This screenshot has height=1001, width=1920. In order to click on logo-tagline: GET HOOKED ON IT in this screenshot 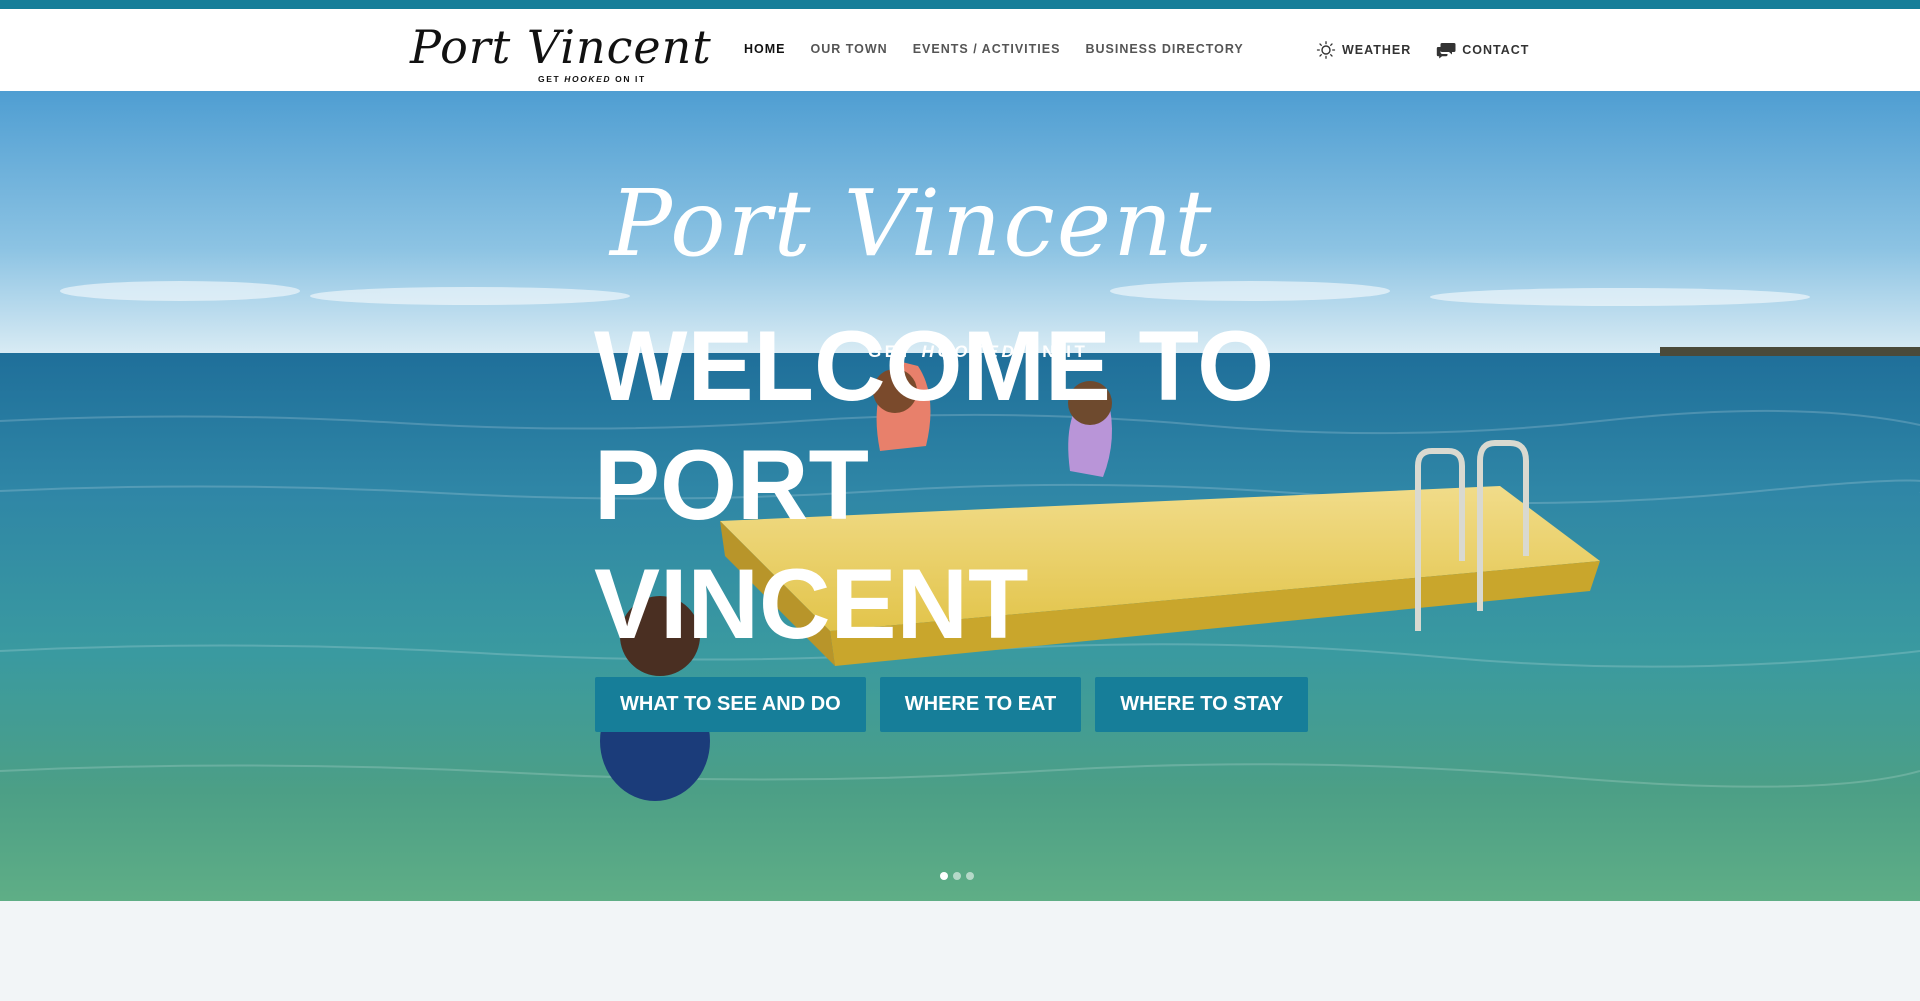, I will do `click(592, 79)`.